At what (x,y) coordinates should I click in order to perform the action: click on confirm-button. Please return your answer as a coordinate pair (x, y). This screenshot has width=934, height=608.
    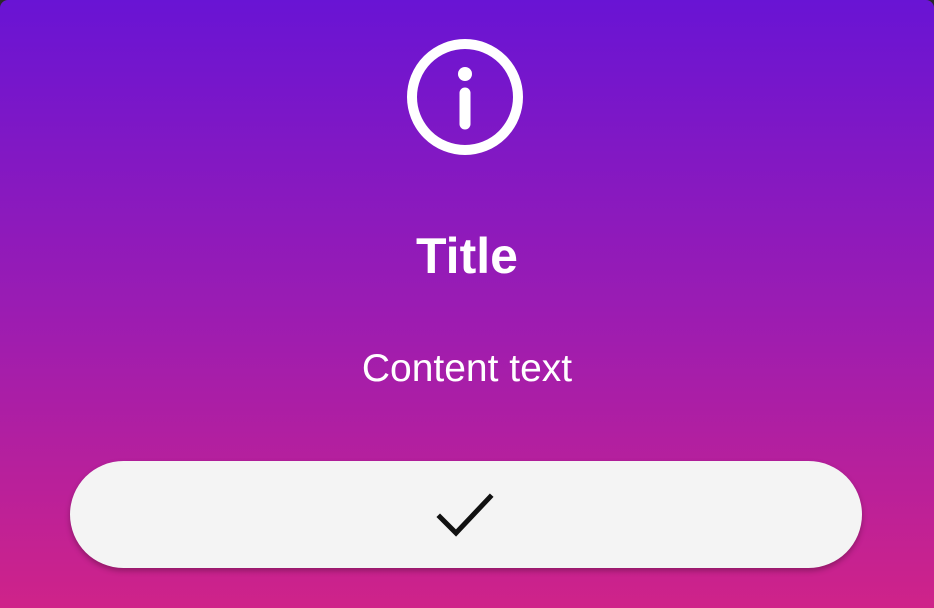
    Looking at the image, I should click on (466, 514).